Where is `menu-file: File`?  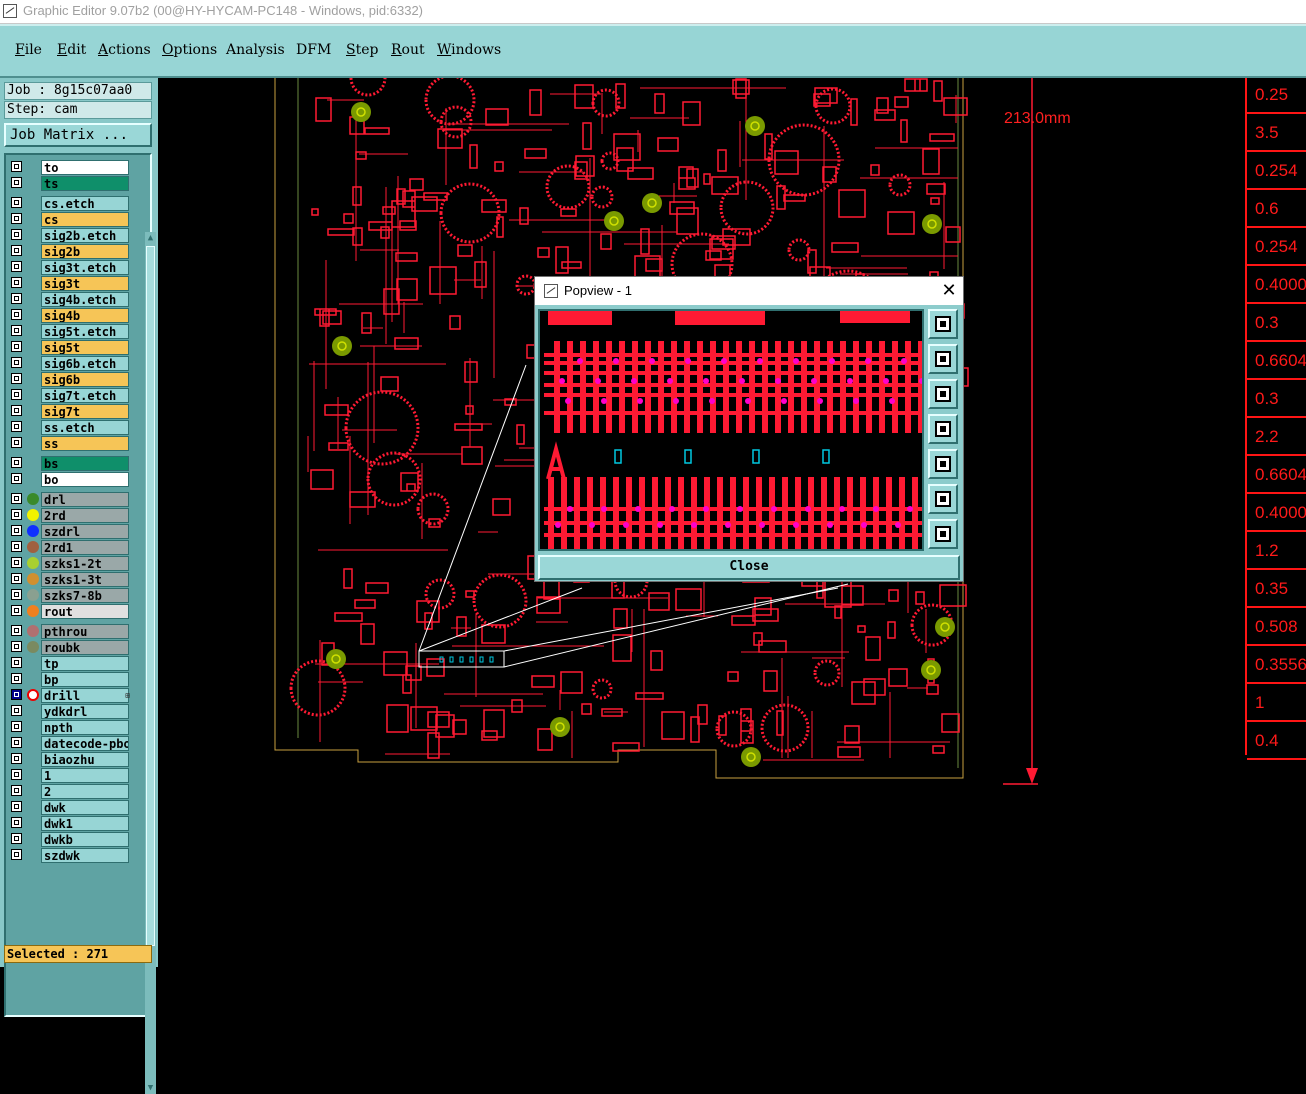 menu-file: File is located at coordinates (28, 50).